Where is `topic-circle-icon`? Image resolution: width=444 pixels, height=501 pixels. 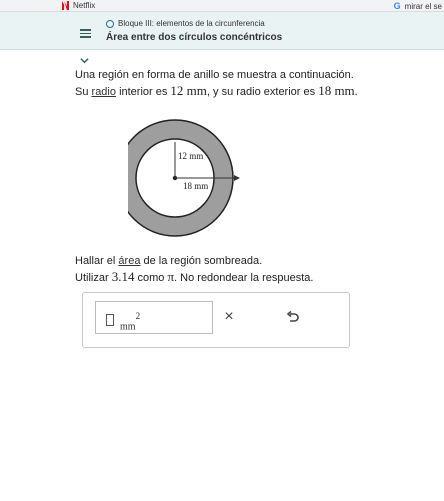
topic-circle-icon is located at coordinates (110, 23).